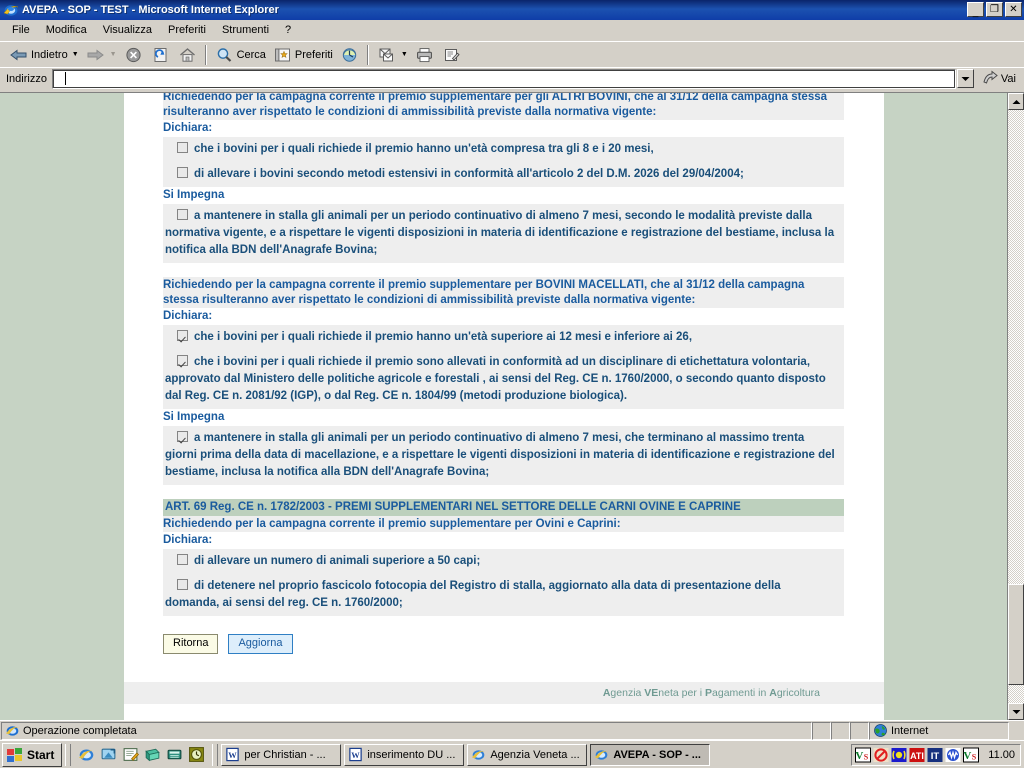  I want to click on text-caret, so click(65, 78).